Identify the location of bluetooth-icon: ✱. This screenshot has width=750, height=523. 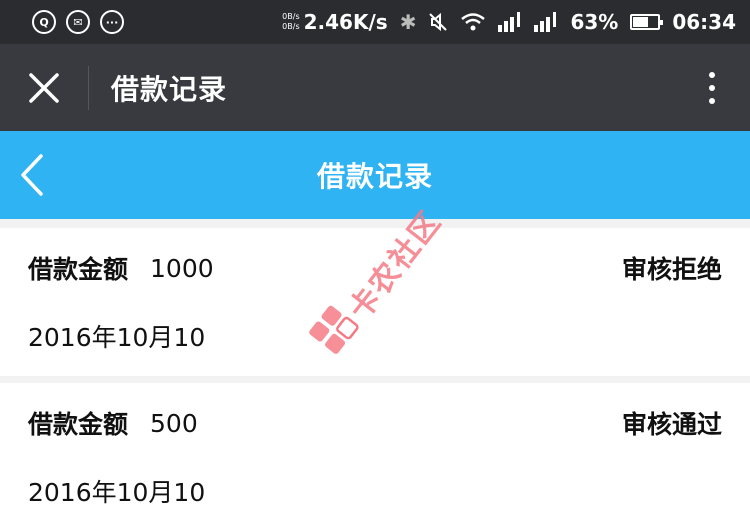
(408, 22).